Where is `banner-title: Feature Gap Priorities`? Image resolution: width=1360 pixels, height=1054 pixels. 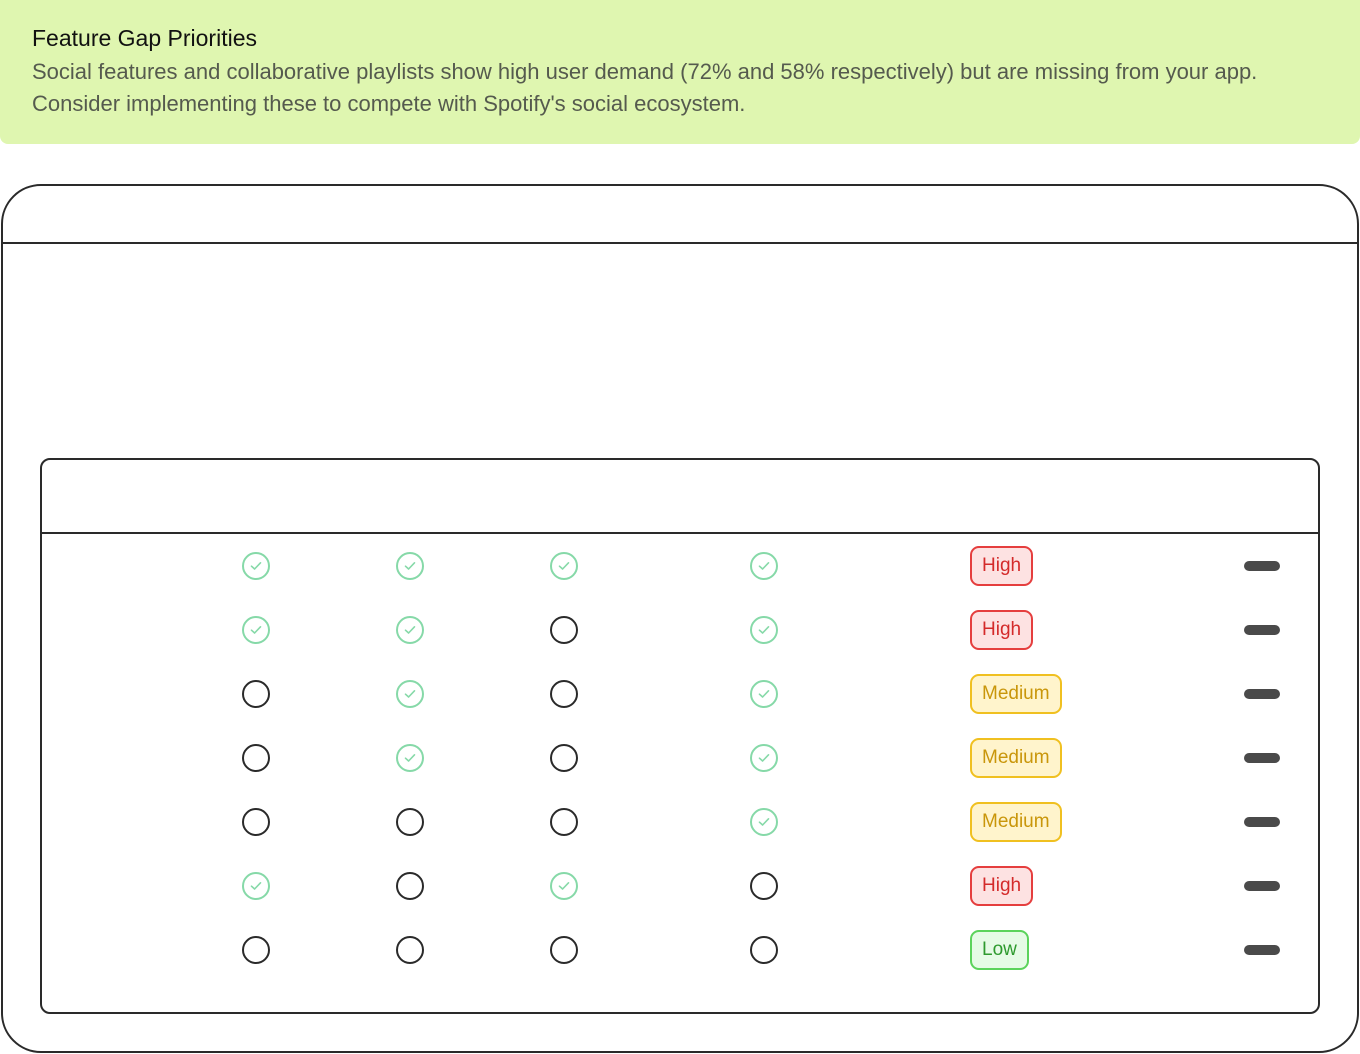 banner-title: Feature Gap Priorities is located at coordinates (144, 38).